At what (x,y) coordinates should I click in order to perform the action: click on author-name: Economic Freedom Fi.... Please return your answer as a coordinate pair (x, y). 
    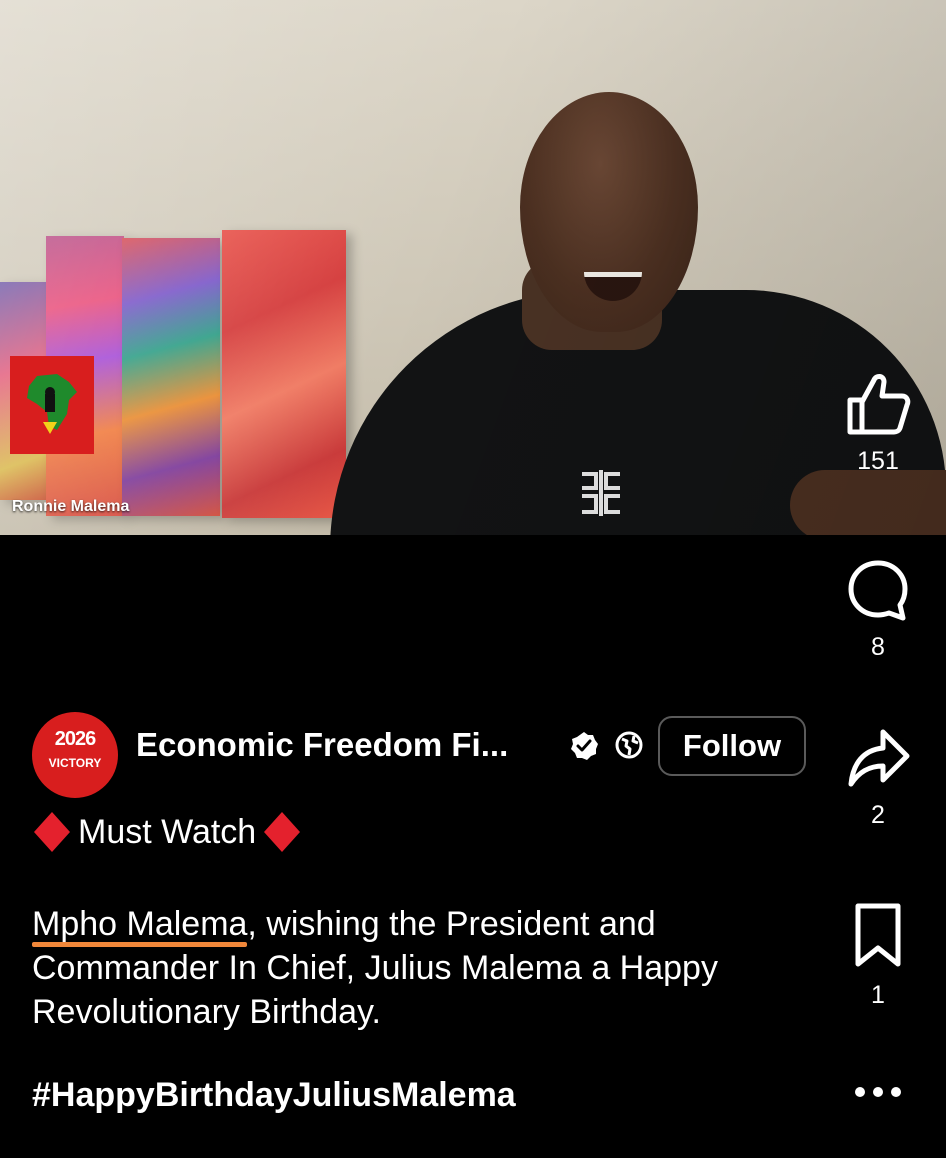
    Looking at the image, I should click on (322, 745).